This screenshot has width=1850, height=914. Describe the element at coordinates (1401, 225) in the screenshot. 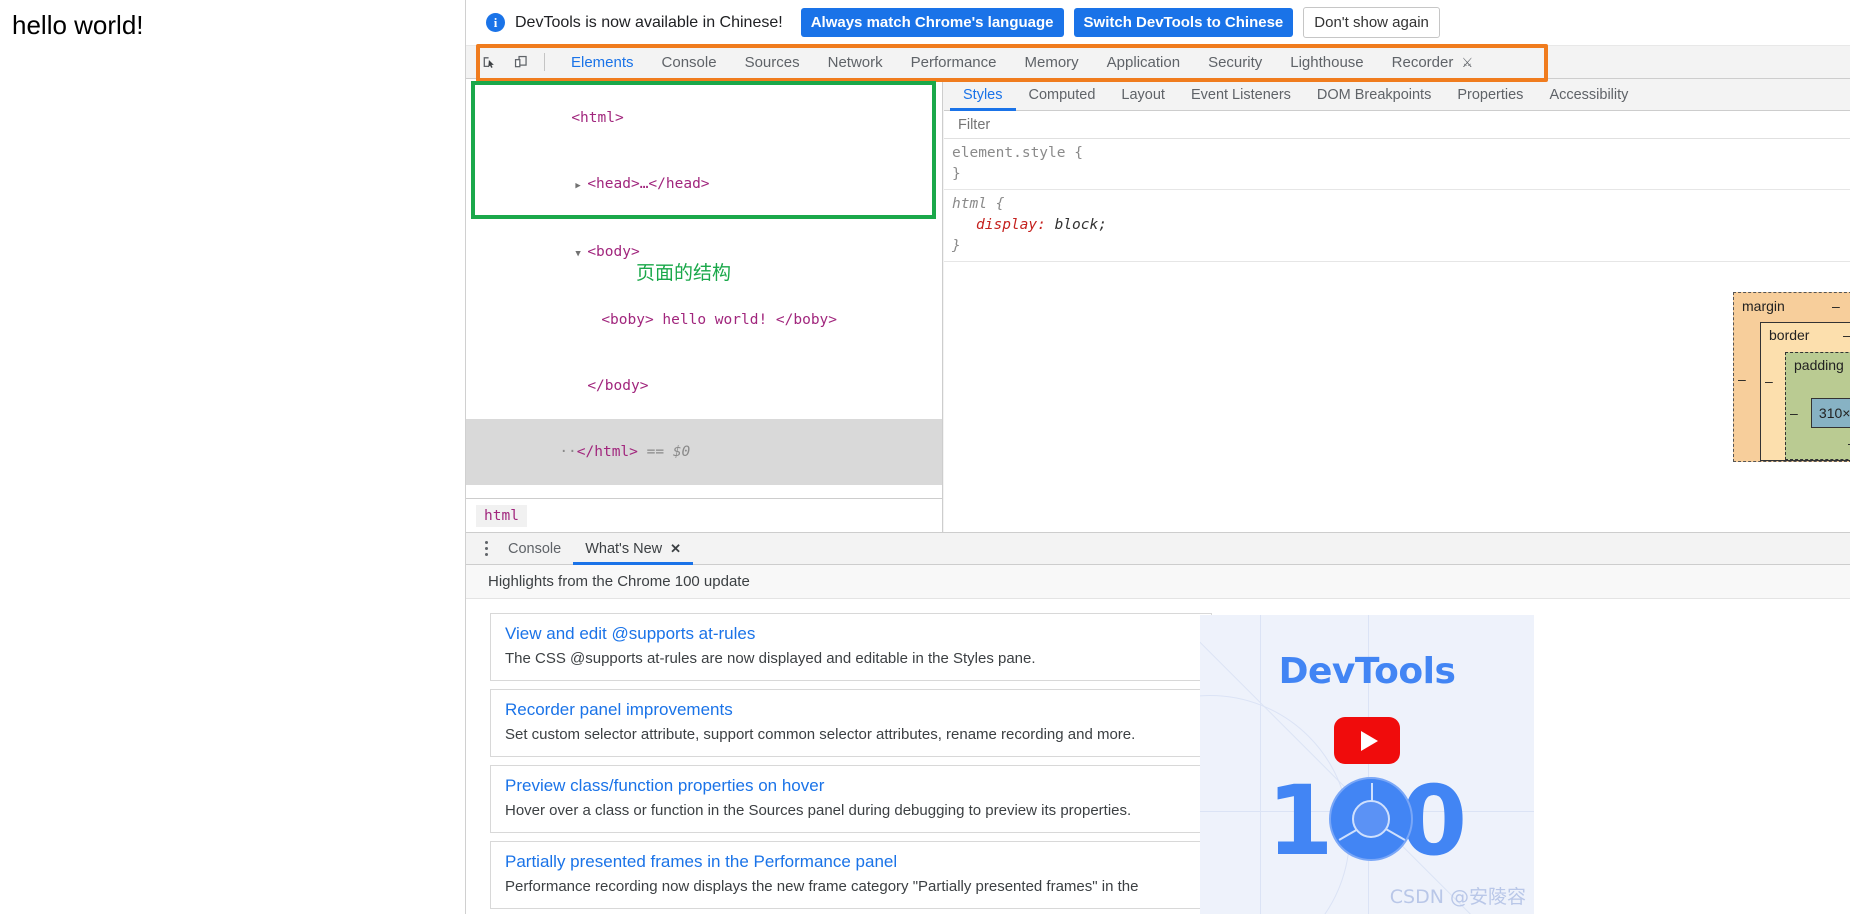

I see `css-declaration: display: block;` at that location.